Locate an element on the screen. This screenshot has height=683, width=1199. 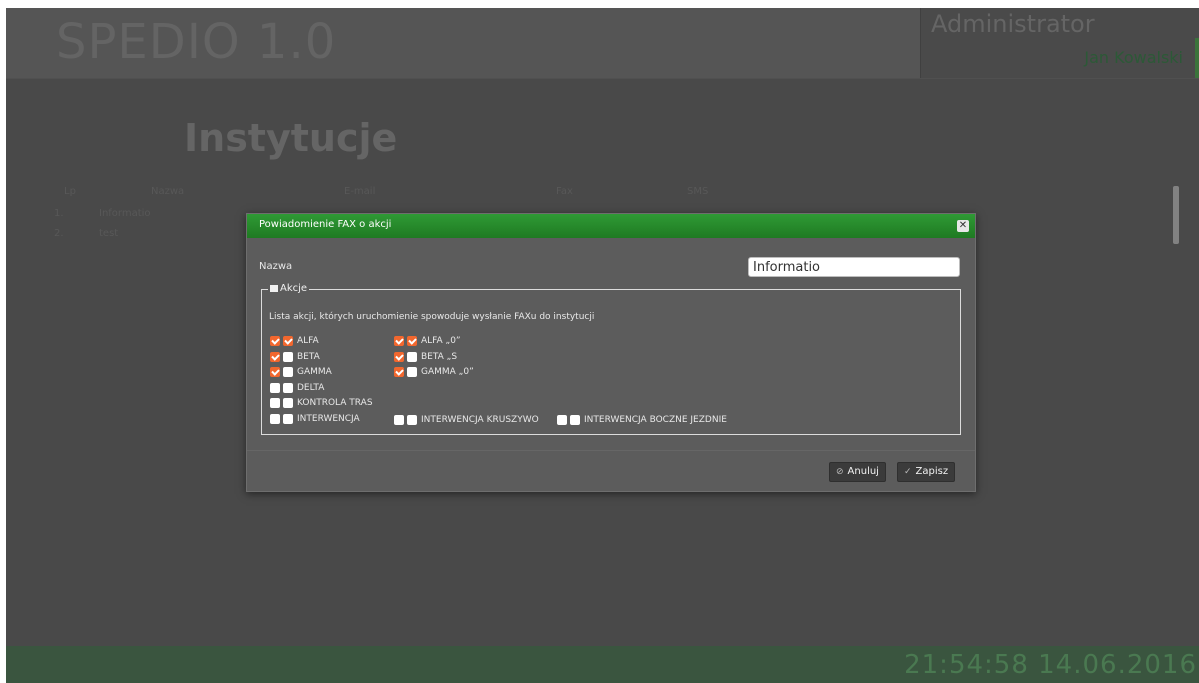
dialog-titlebar: Powiadomienie FAX o akcji ✕ is located at coordinates (611, 226).